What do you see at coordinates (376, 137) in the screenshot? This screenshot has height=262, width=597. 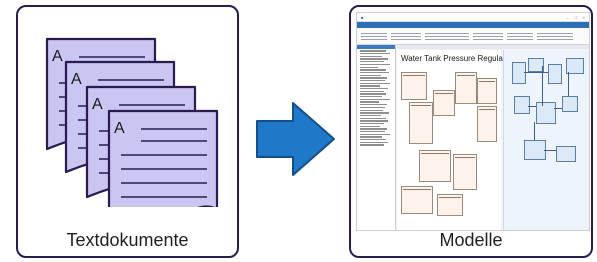 I see `screenshot-project-browser` at bounding box center [376, 137].